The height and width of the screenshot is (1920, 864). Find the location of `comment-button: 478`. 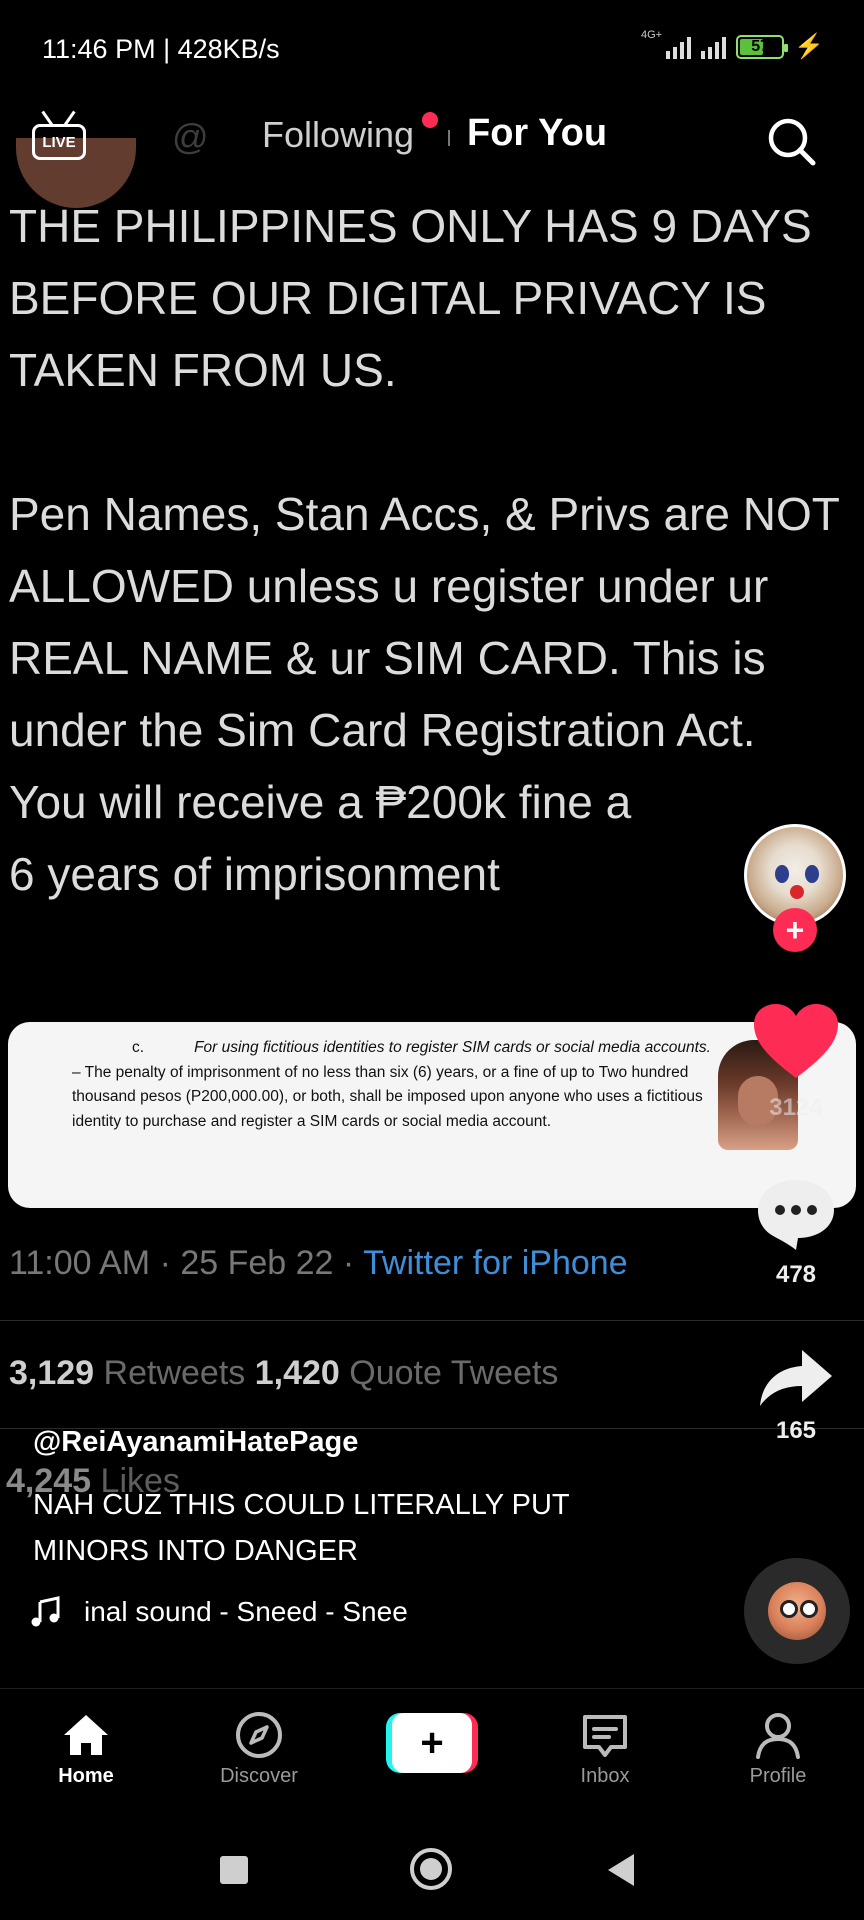

comment-button: 478 is located at coordinates (796, 1232).